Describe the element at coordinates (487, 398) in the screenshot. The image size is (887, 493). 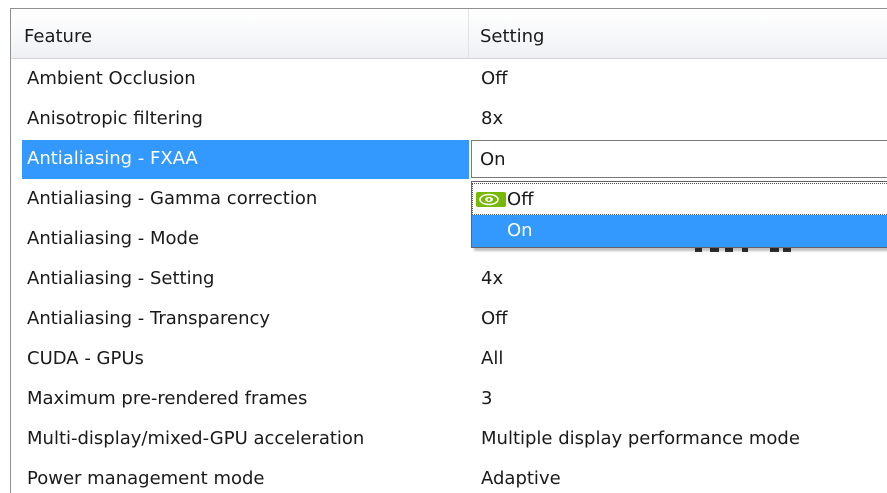
I see `setting-value: 3` at that location.